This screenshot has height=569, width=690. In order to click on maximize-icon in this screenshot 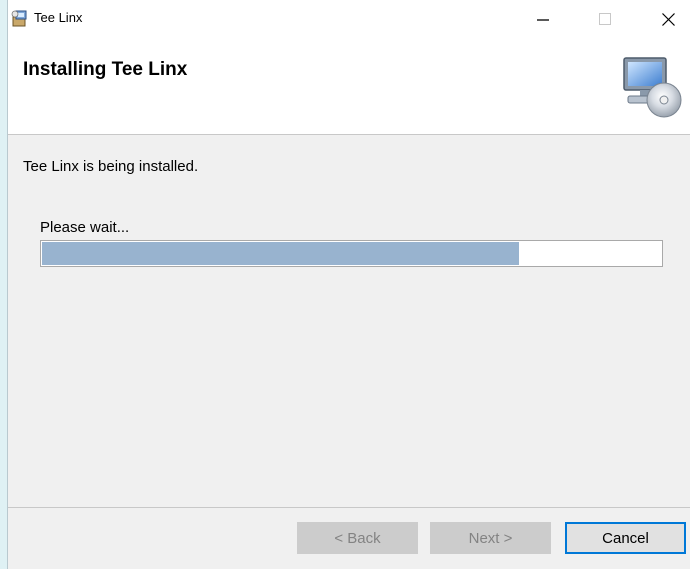, I will do `click(605, 19)`.